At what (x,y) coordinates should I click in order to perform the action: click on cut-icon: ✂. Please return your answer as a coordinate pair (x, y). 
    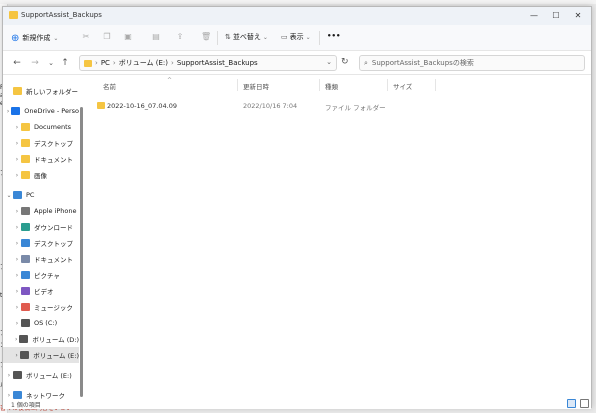
    Looking at the image, I should click on (86, 37).